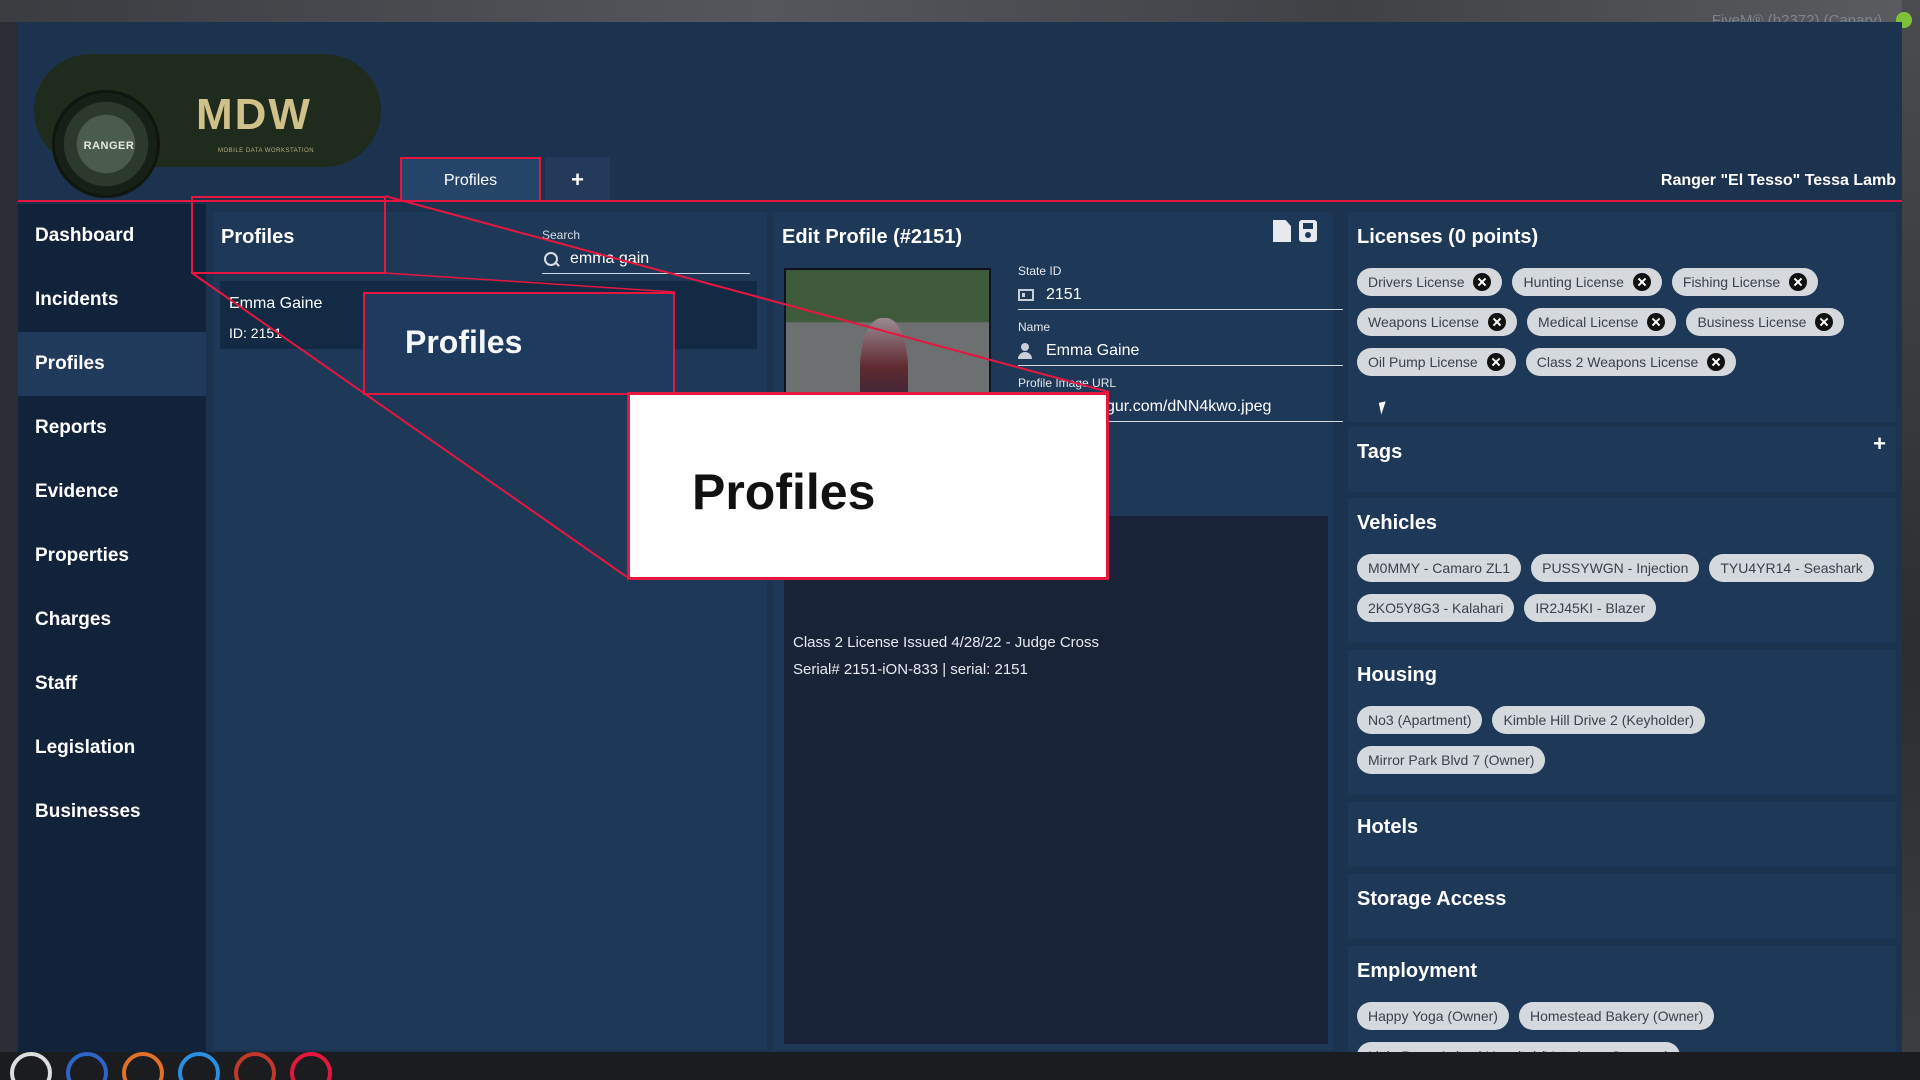 The image size is (1920, 1080). What do you see at coordinates (1397, 675) in the screenshot?
I see `housing-title: Housing` at bounding box center [1397, 675].